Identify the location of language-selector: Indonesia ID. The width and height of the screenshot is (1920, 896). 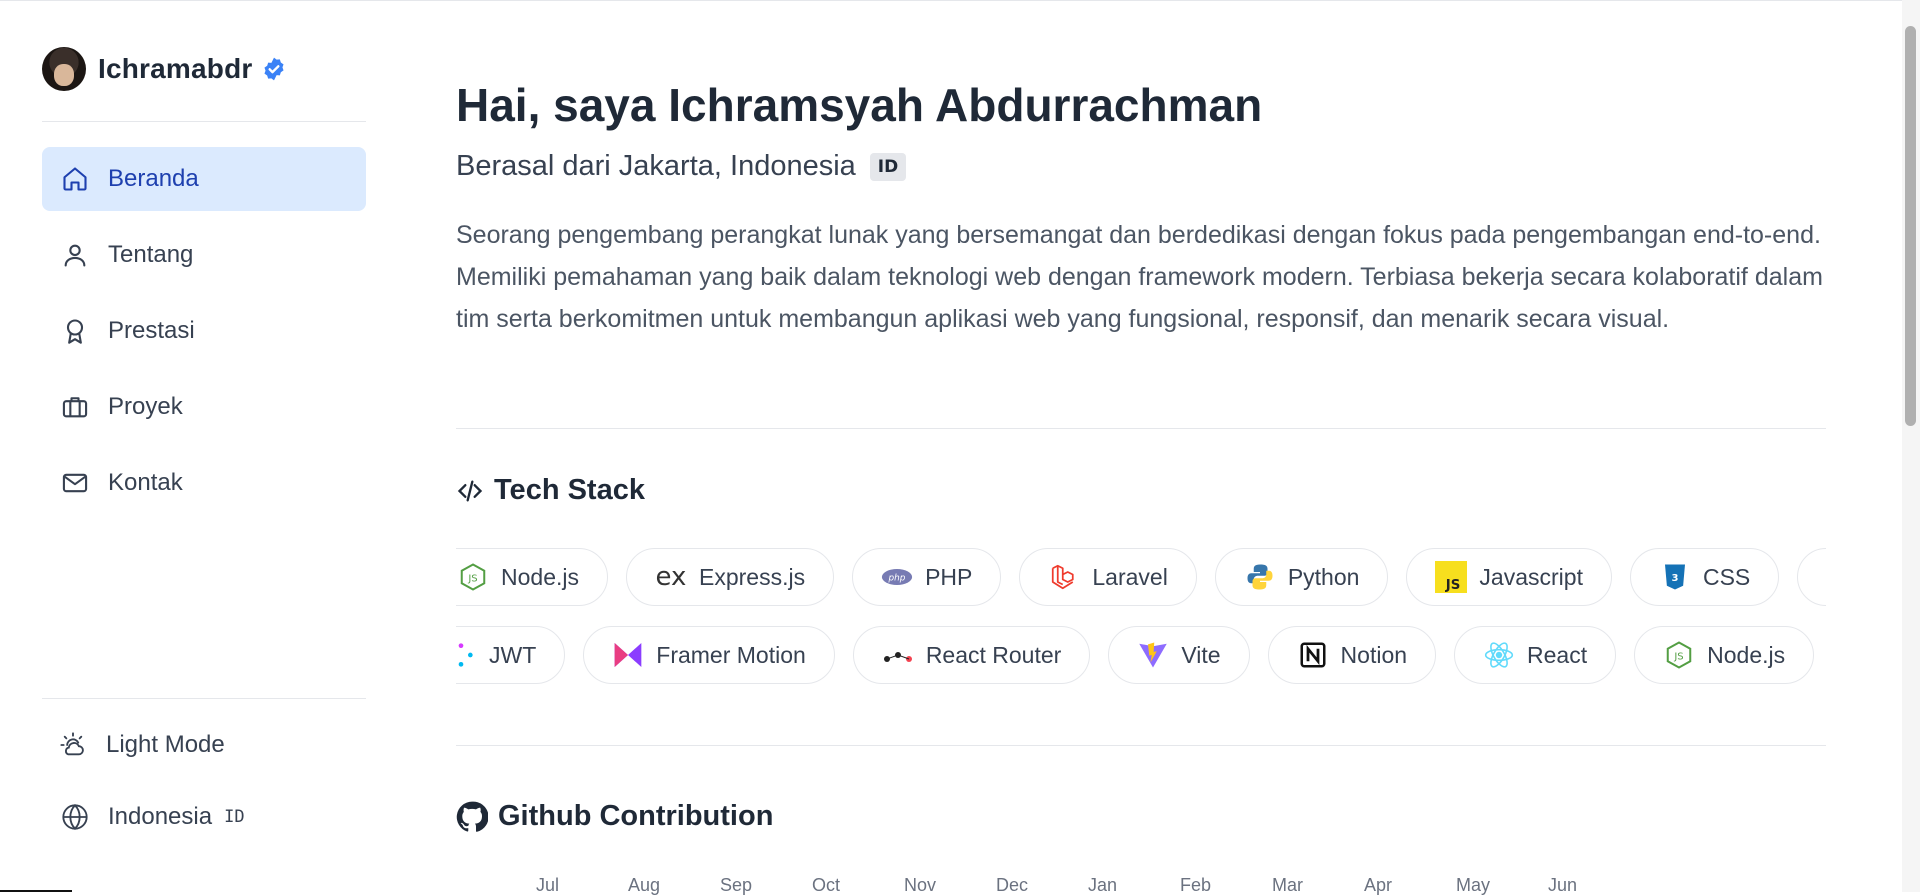
(152, 817).